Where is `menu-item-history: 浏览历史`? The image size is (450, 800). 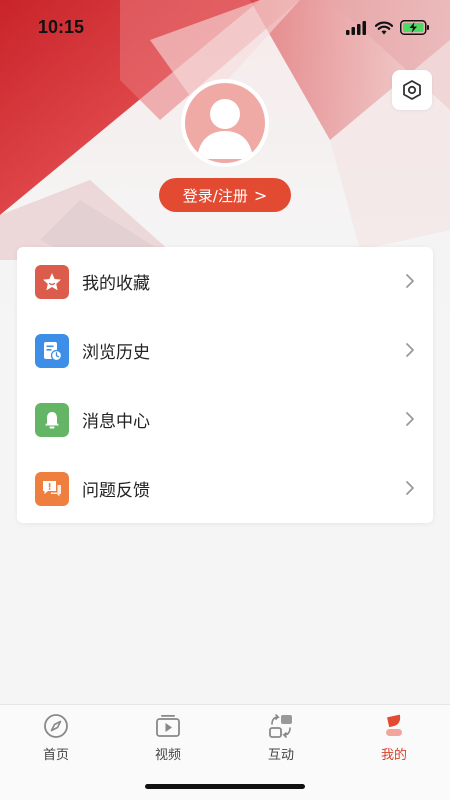
menu-item-history: 浏览历史 is located at coordinates (225, 350).